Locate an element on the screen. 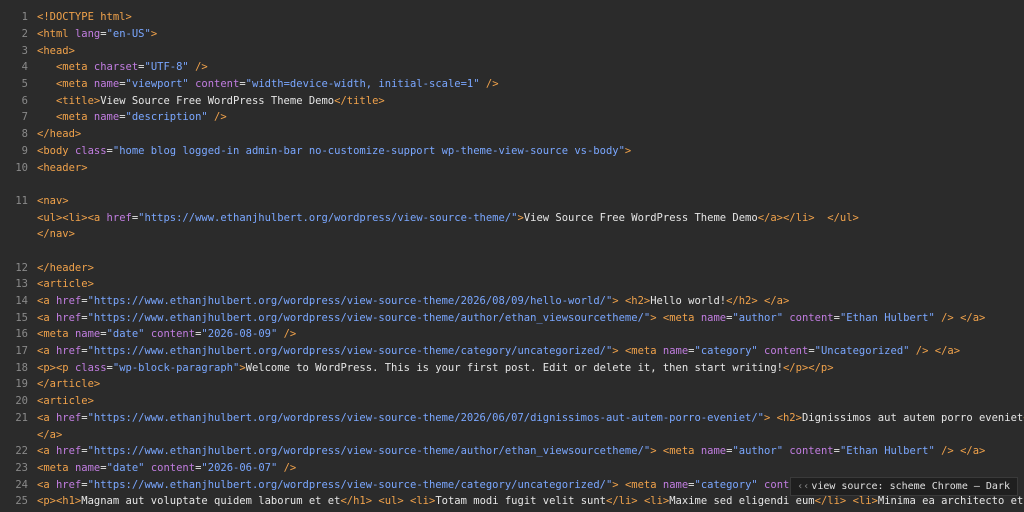 The height and width of the screenshot is (512, 1024). source-line: 10 <header> is located at coordinates (512, 167).